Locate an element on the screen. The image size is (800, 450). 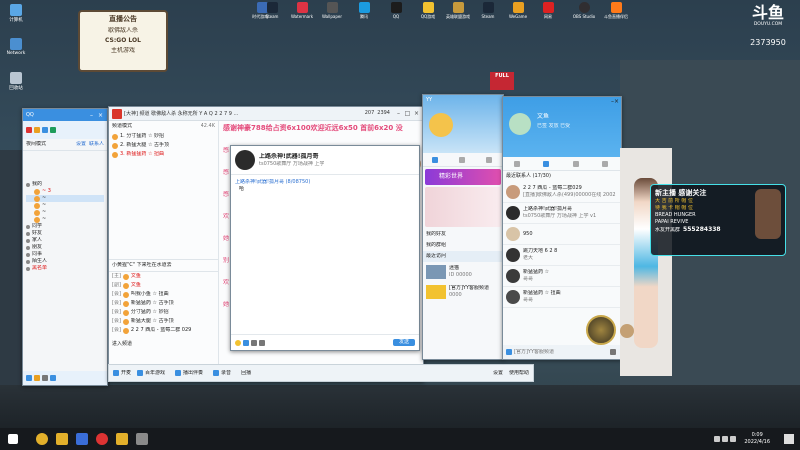
list-item: 我的好友 is located at coordinates (463, 234).